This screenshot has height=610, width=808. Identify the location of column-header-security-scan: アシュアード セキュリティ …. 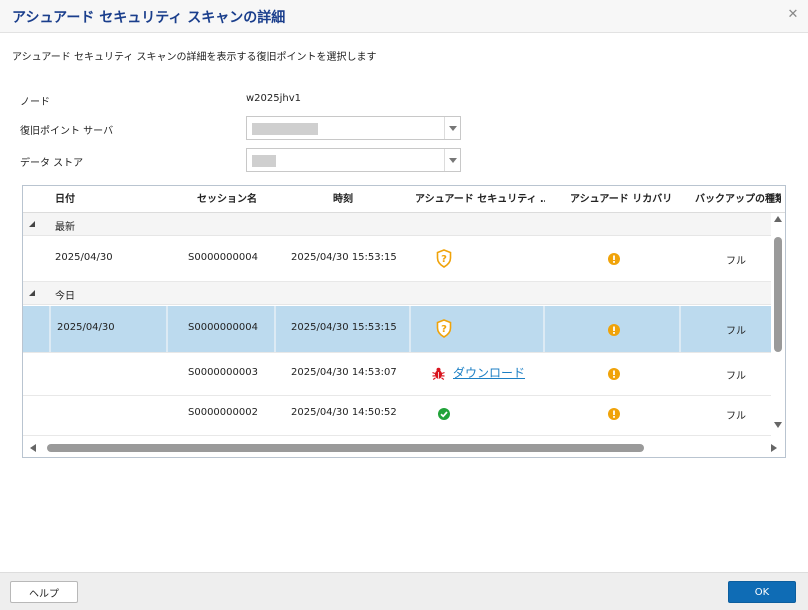
(480, 199).